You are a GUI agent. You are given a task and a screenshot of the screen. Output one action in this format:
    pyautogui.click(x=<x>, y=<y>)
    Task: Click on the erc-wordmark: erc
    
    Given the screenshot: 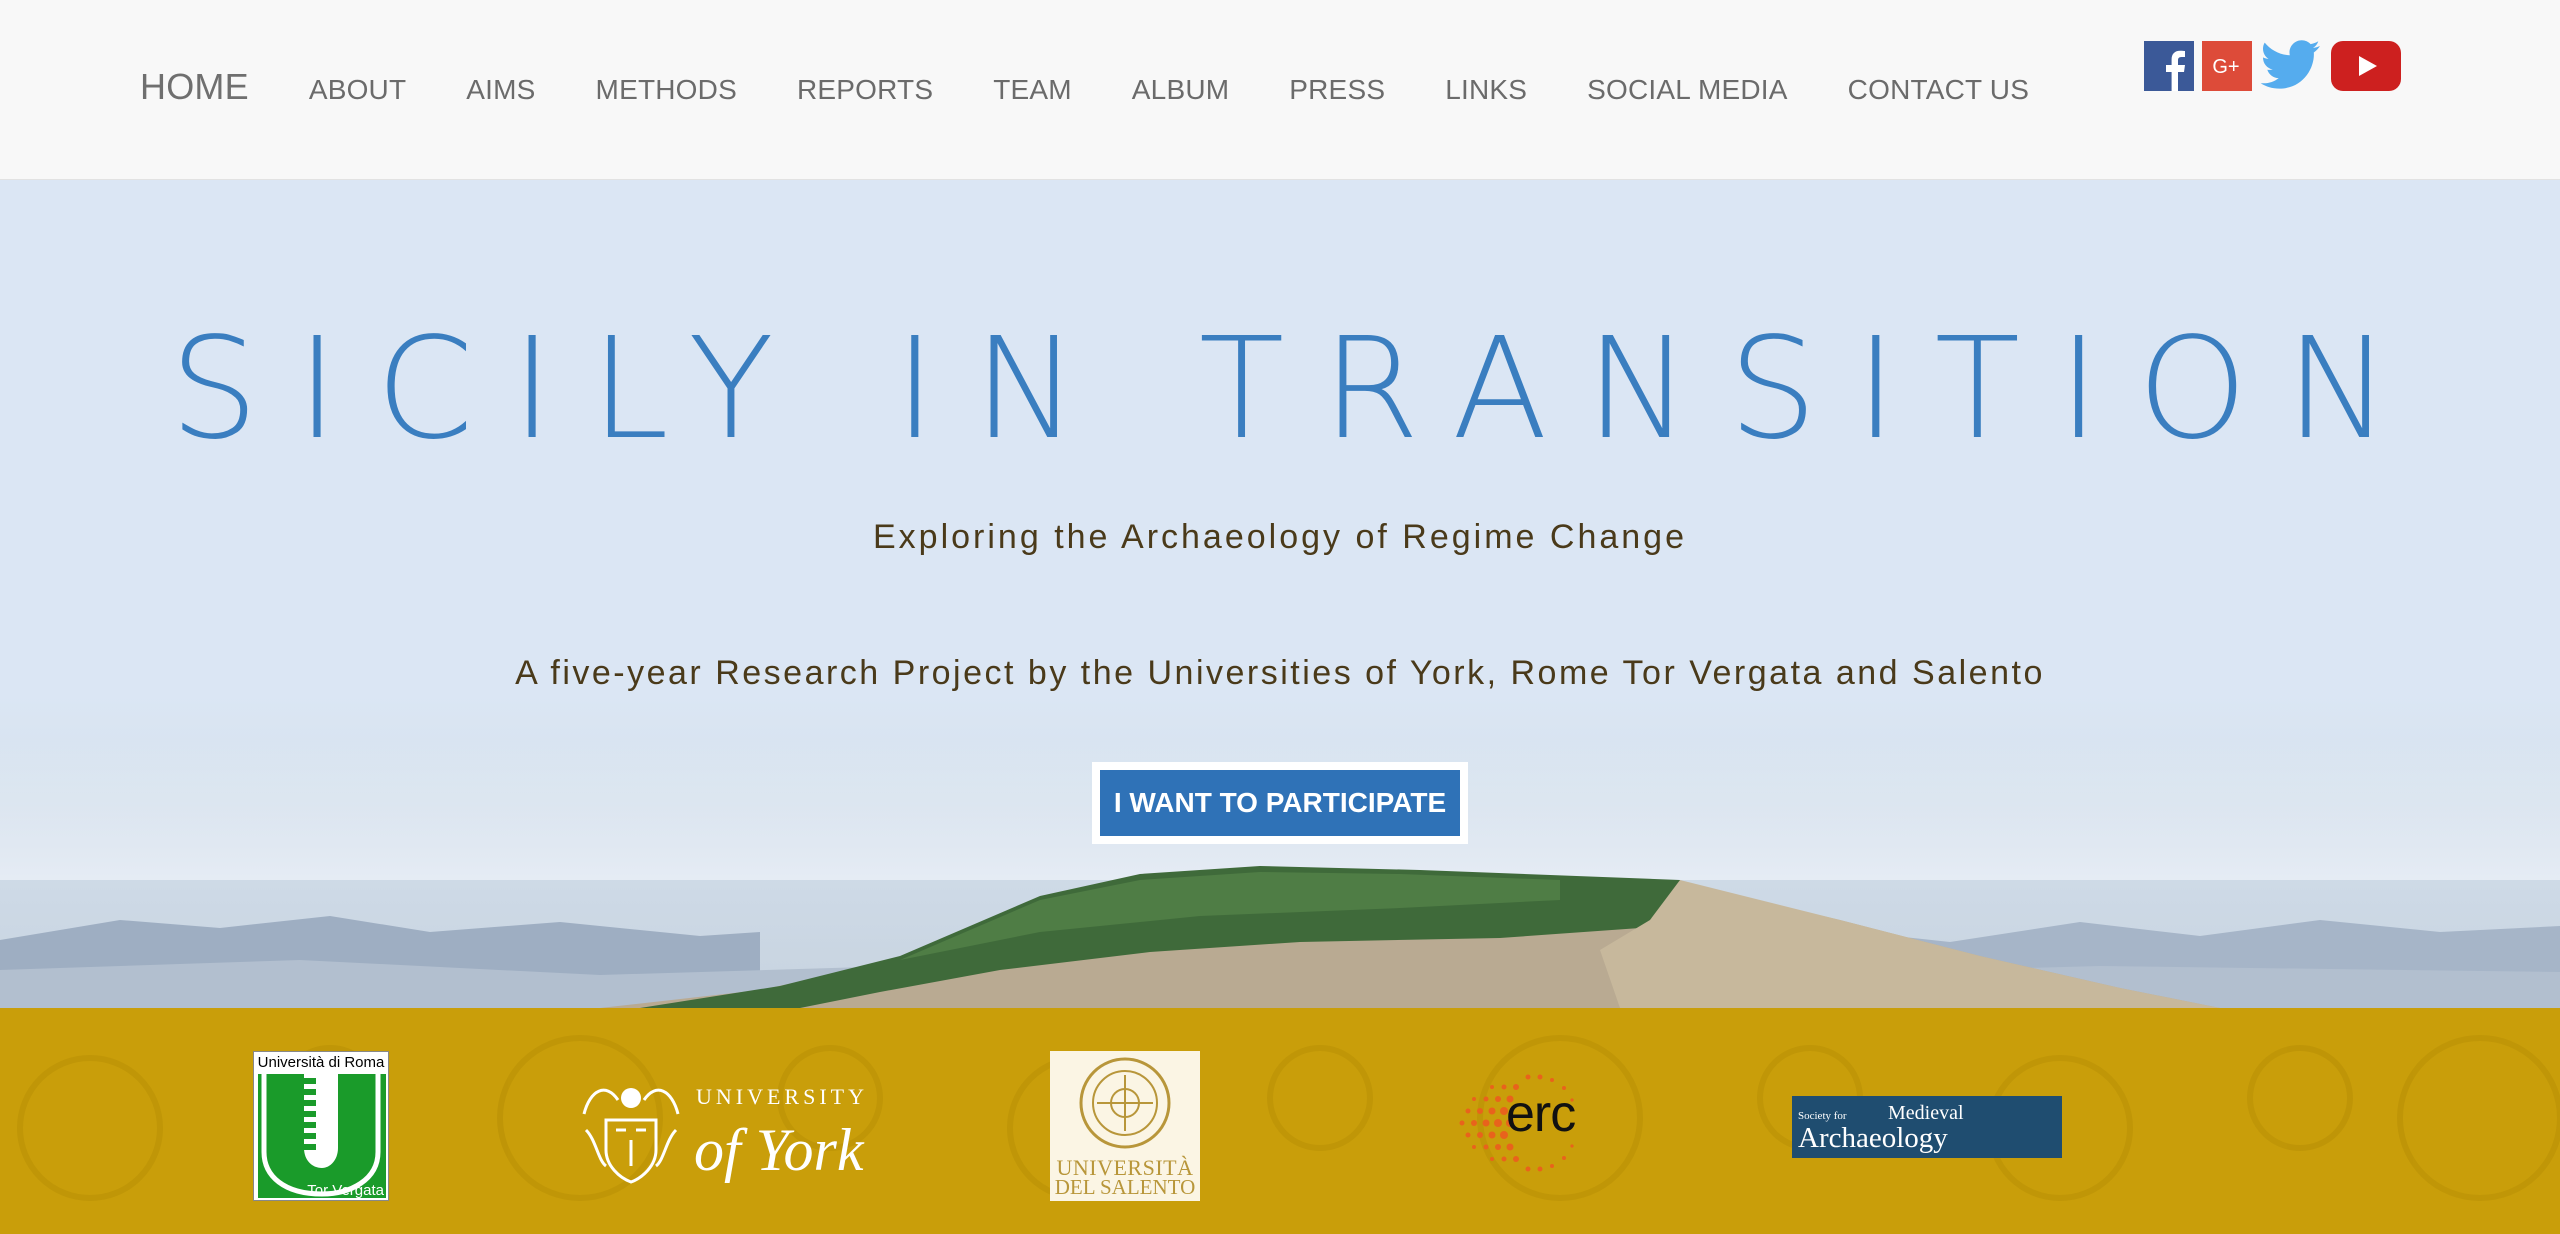 What is the action you would take?
    pyautogui.click(x=1541, y=1114)
    